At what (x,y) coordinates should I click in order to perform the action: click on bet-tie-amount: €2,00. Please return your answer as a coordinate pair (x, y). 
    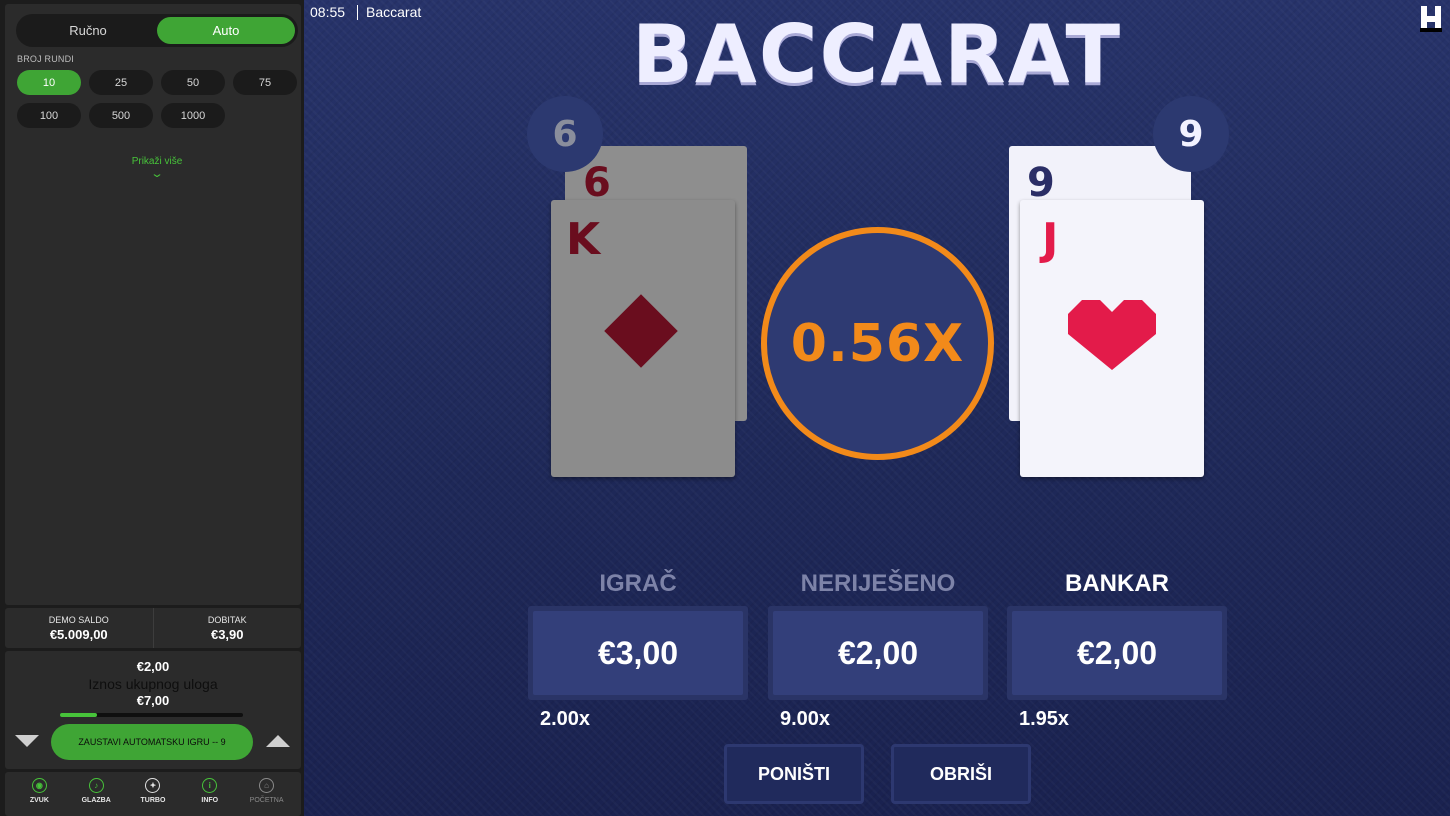
    Looking at the image, I should click on (878, 653).